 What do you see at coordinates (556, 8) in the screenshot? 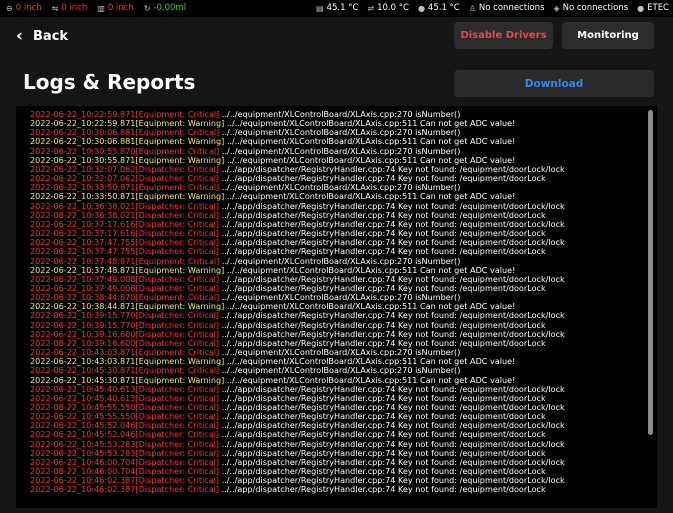
I see `wifi-icon: ◈` at bounding box center [556, 8].